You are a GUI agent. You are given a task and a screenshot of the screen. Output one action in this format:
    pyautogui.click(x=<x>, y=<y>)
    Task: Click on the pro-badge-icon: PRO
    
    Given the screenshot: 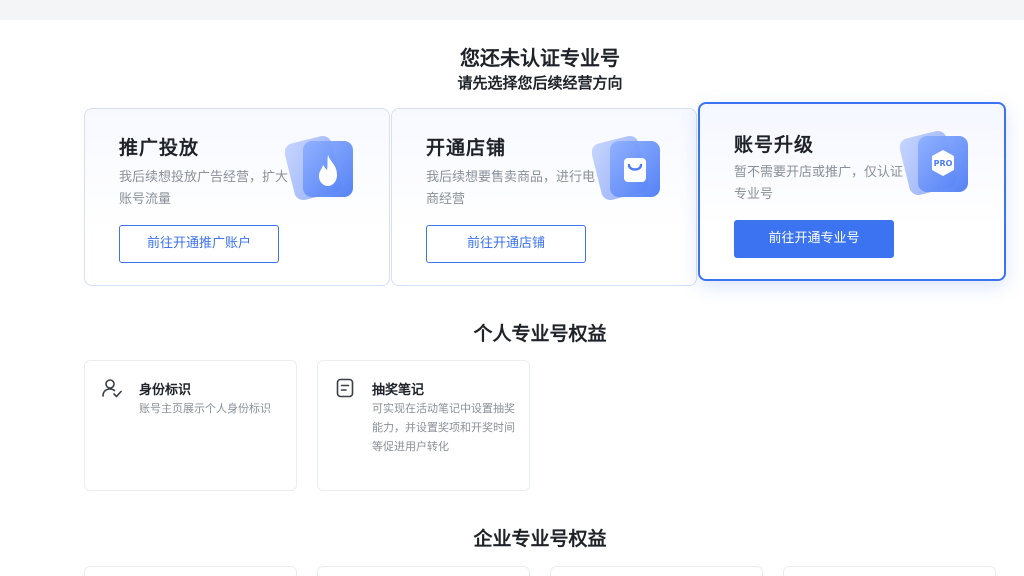 What is the action you would take?
    pyautogui.click(x=934, y=163)
    